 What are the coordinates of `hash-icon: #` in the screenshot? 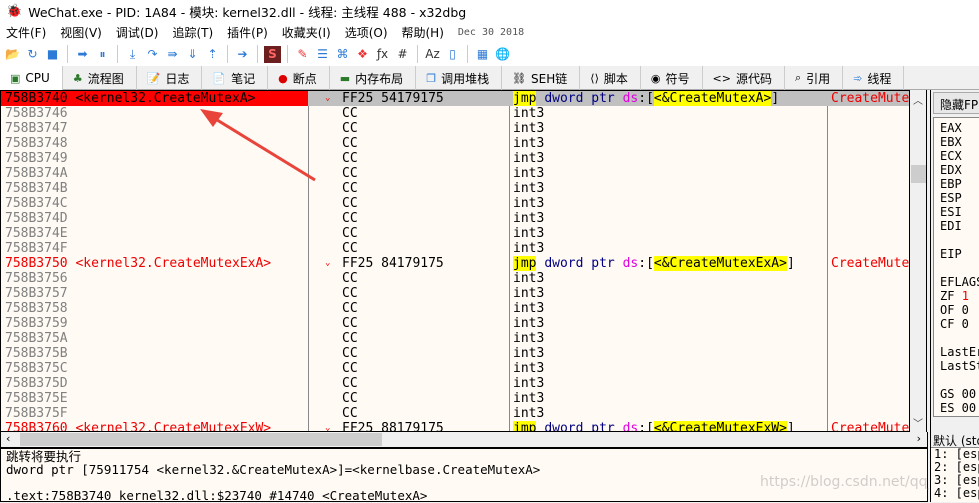 It's located at (402, 54).